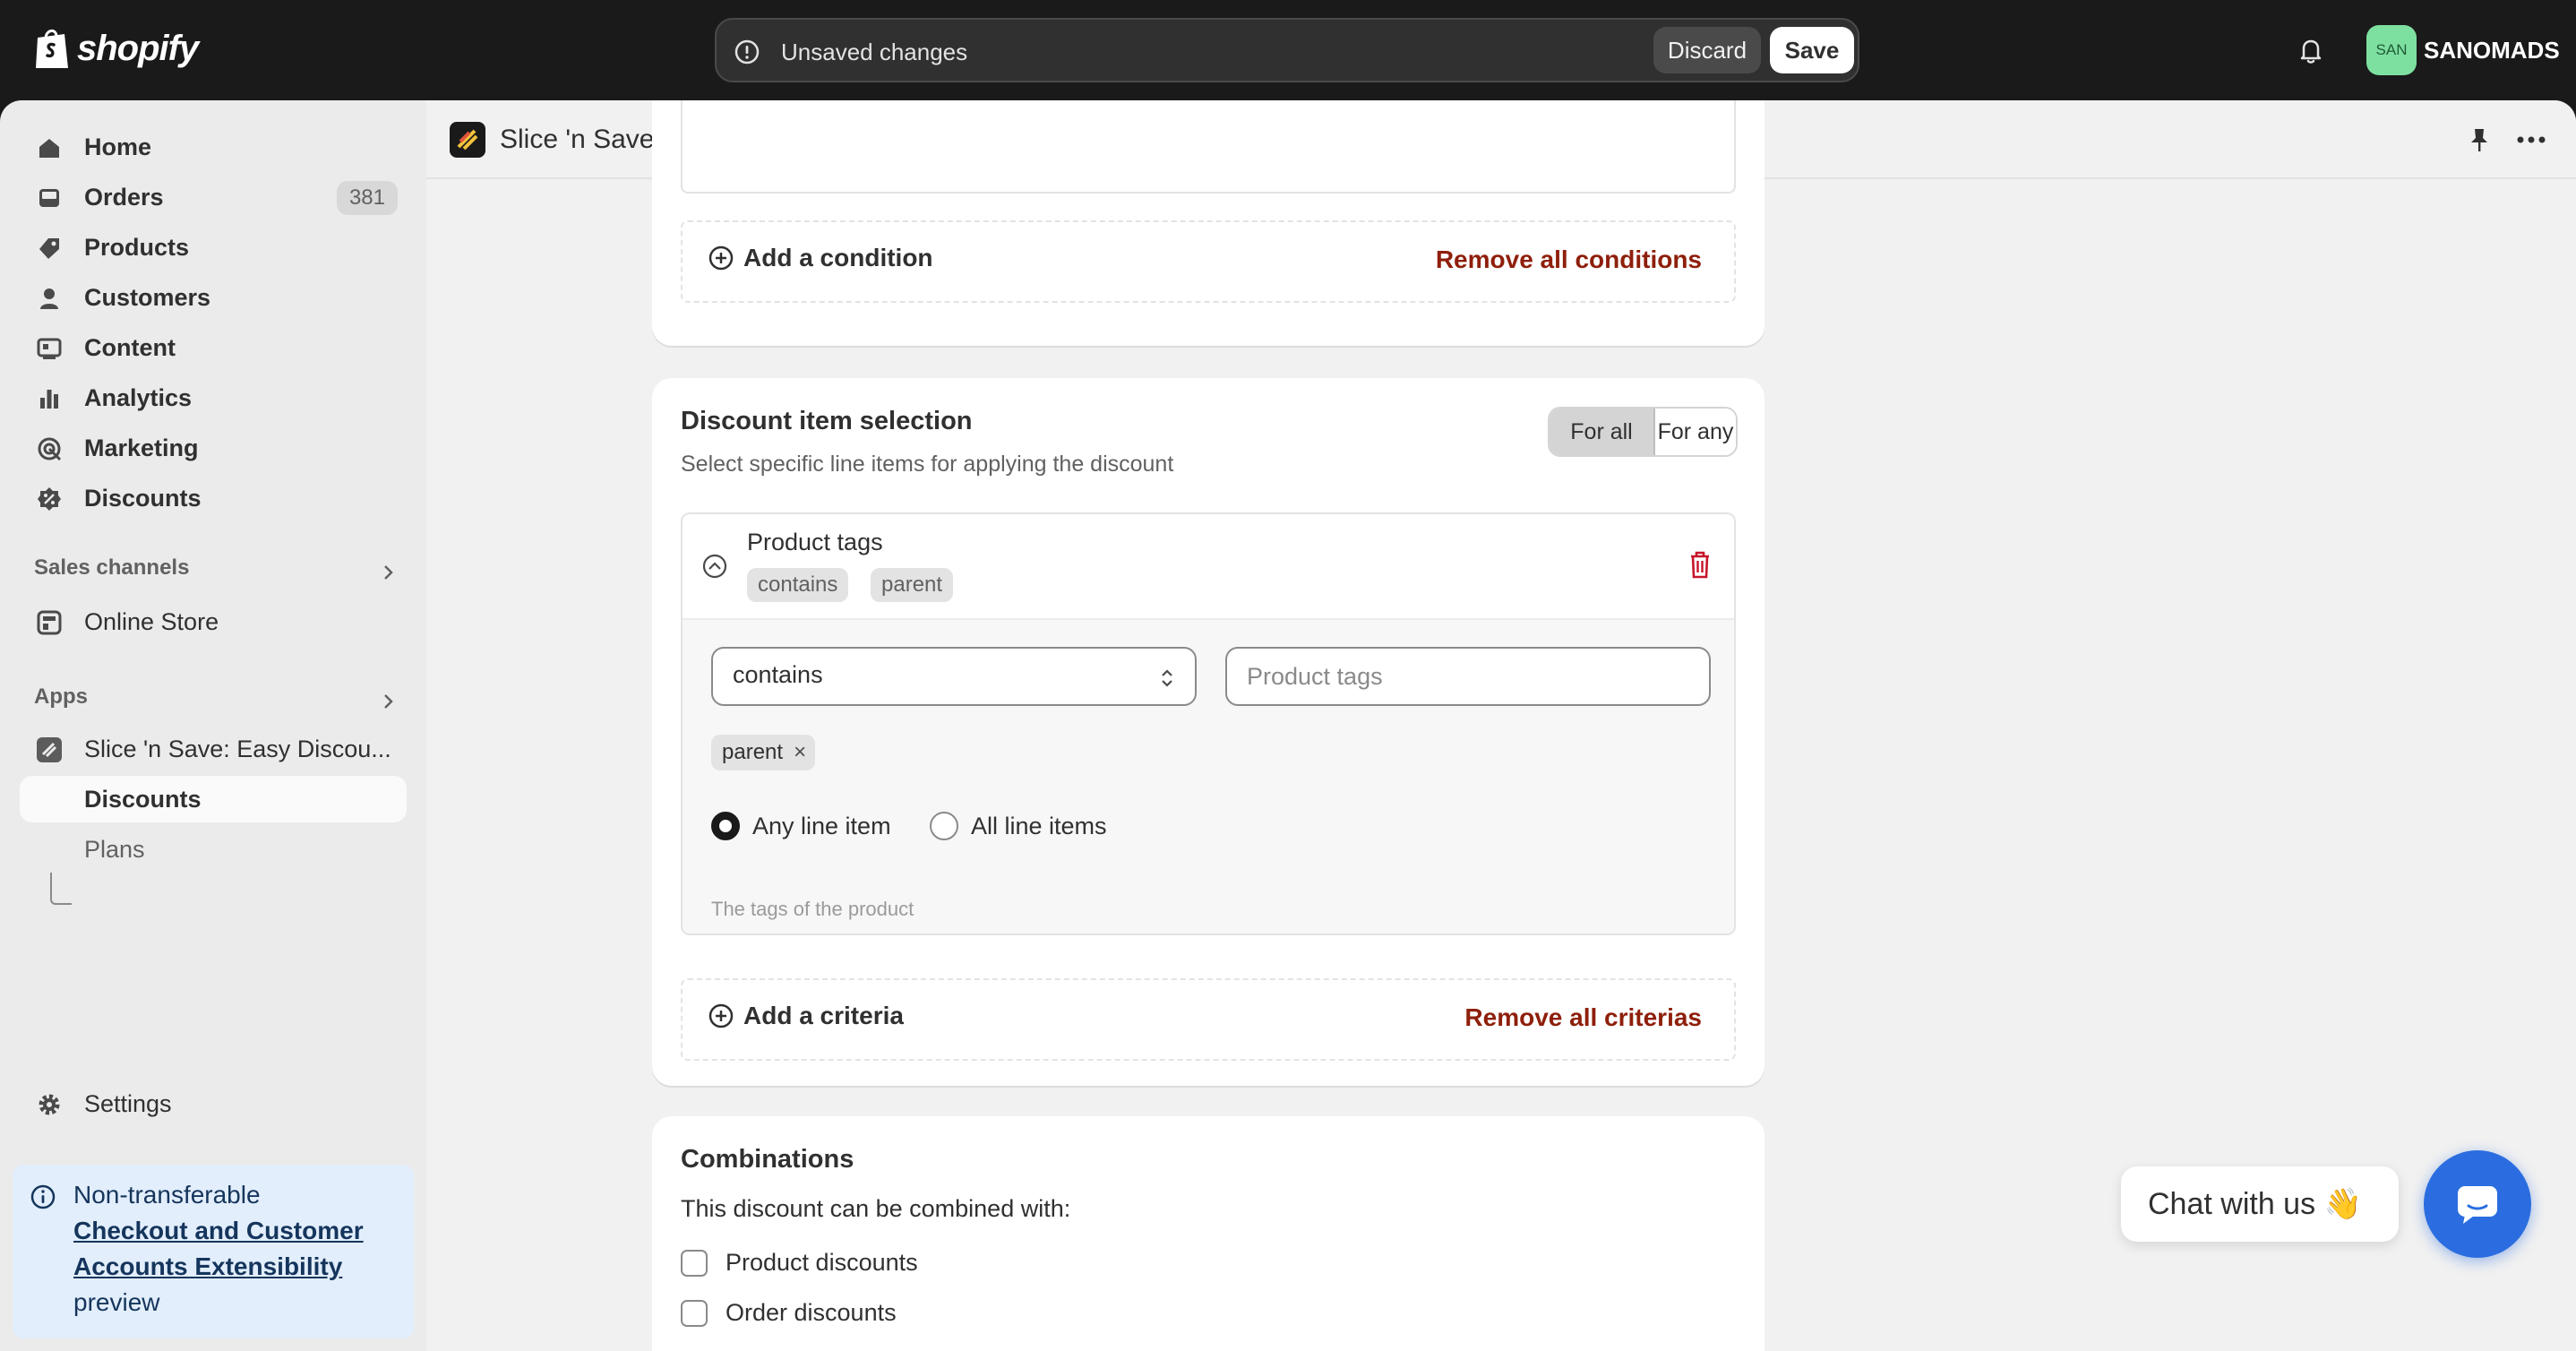  I want to click on gear-icon, so click(49, 1105).